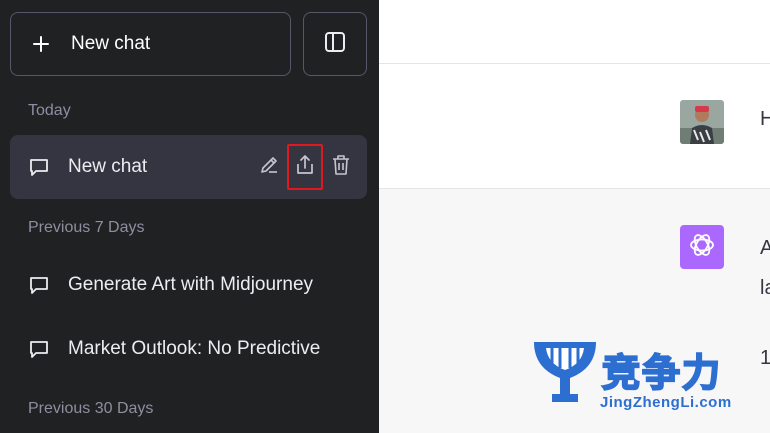 This screenshot has height=433, width=770. I want to click on chat-item-market-outlook: Market Outlook: No Predictive, so click(188, 349).